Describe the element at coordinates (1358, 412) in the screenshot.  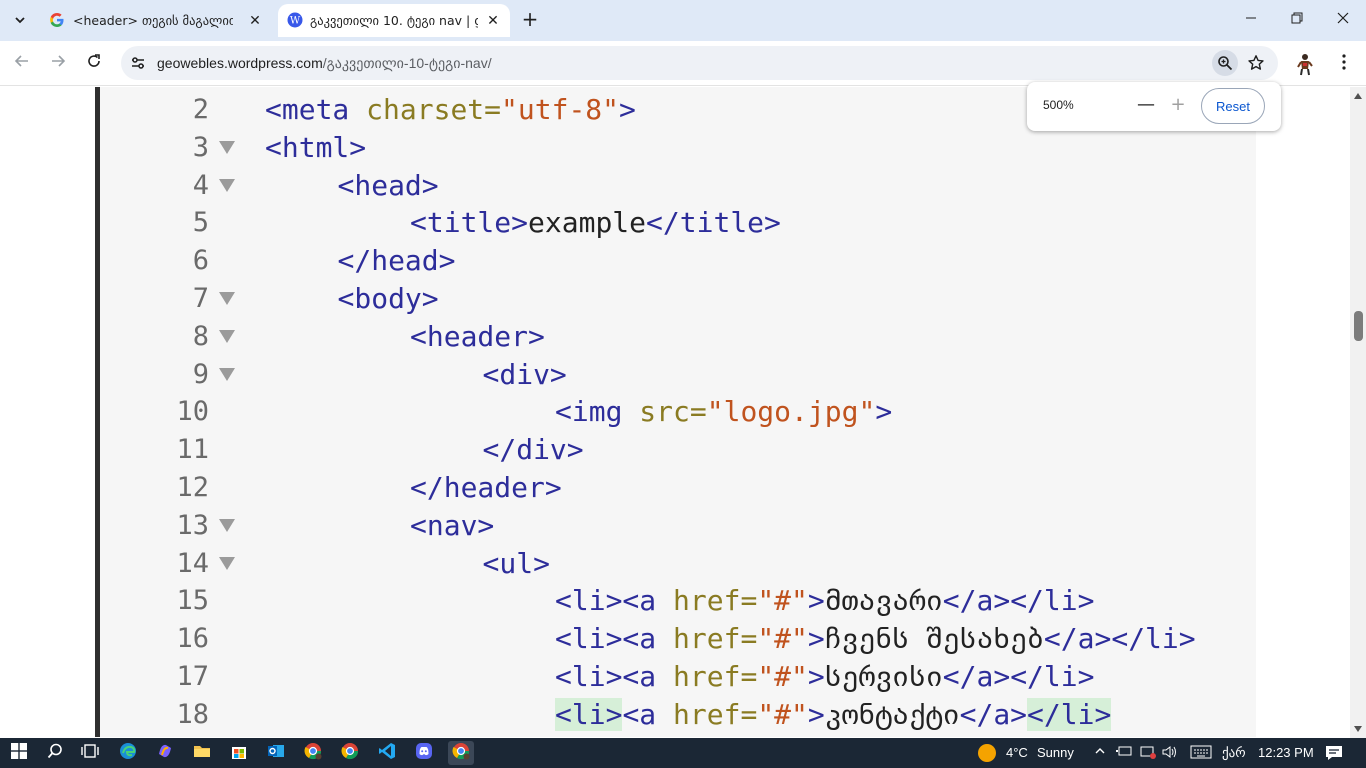
I see `page-scrollbar` at that location.